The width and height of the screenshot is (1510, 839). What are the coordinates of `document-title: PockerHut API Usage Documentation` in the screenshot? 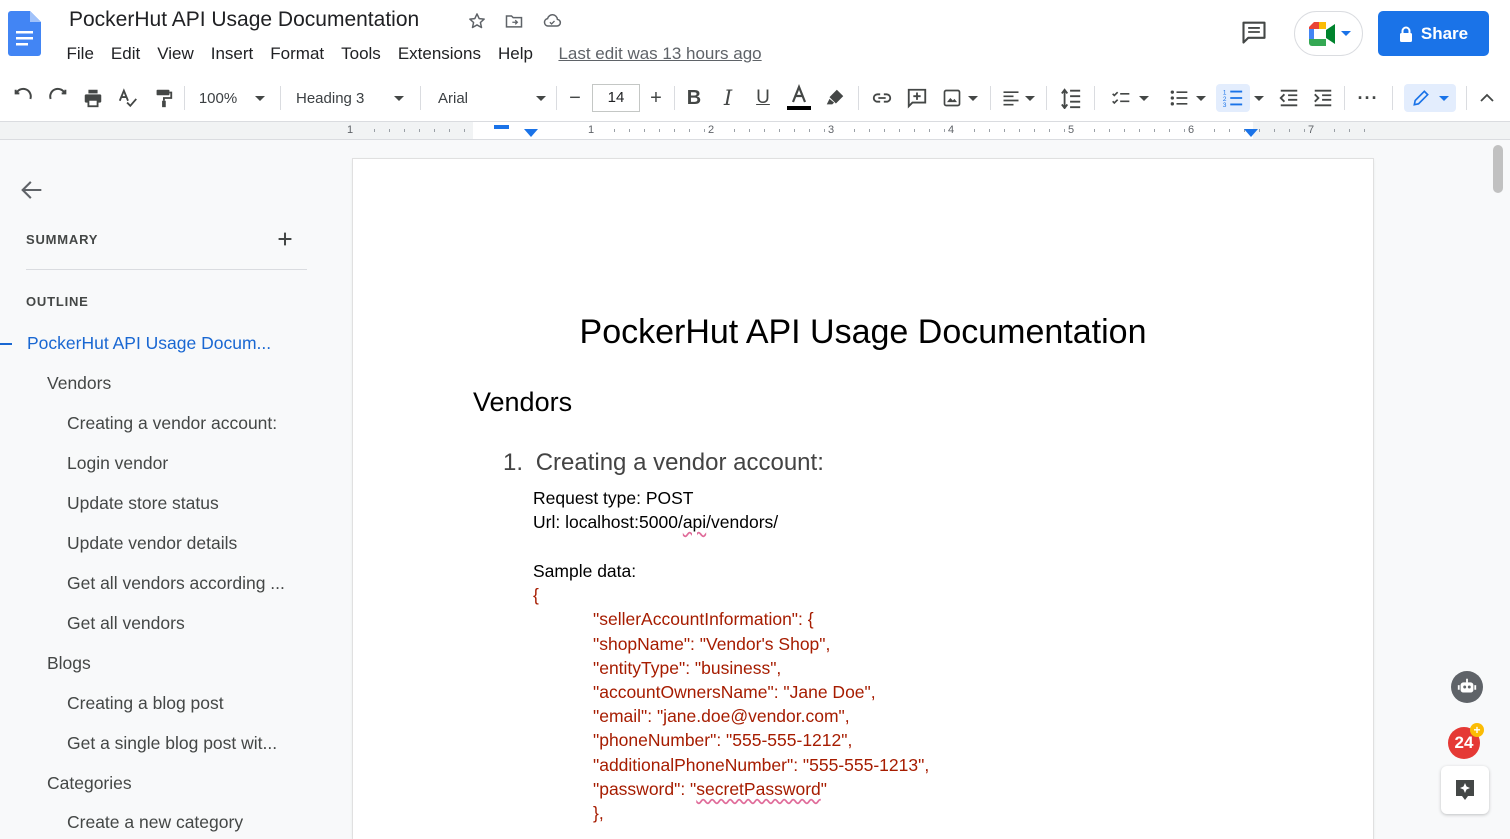 It's located at (244, 20).